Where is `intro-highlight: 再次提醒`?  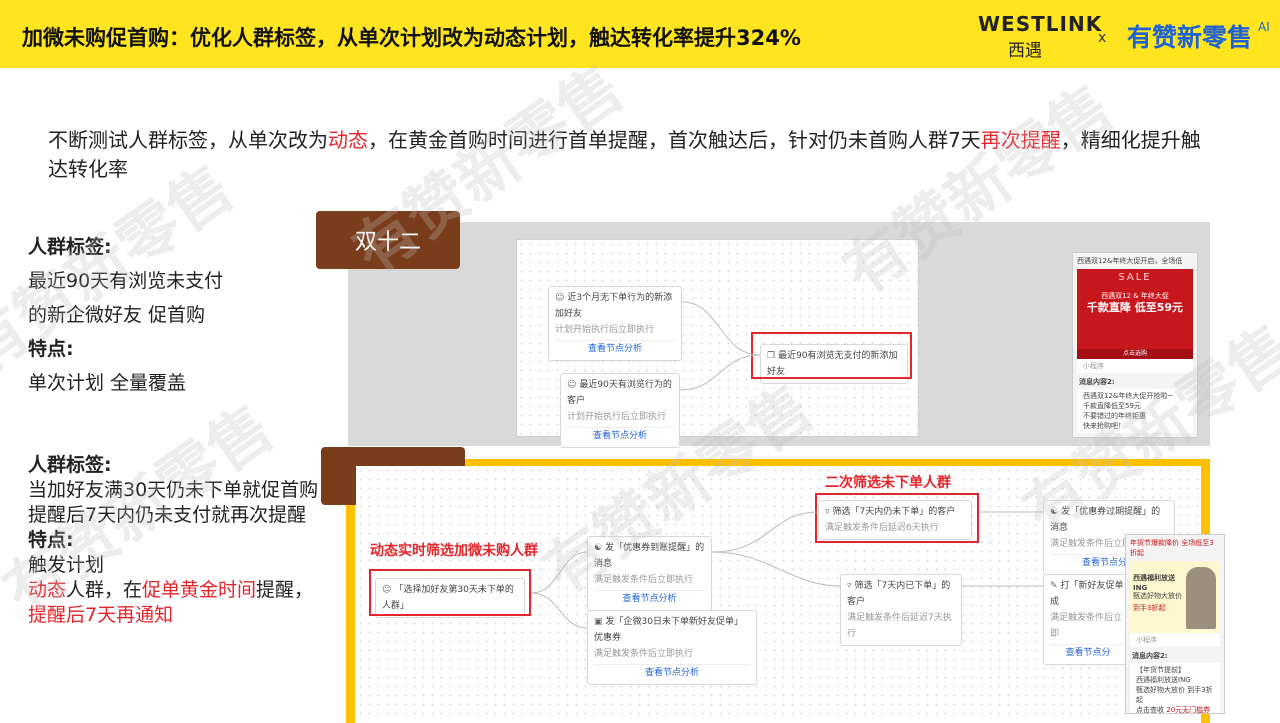 intro-highlight: 再次提醒 is located at coordinates (1020, 140).